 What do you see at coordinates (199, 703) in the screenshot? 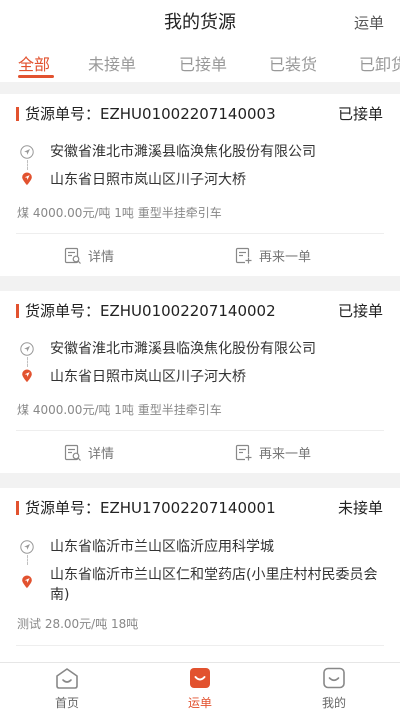
I see `nav-waybill-label: 运单` at bounding box center [199, 703].